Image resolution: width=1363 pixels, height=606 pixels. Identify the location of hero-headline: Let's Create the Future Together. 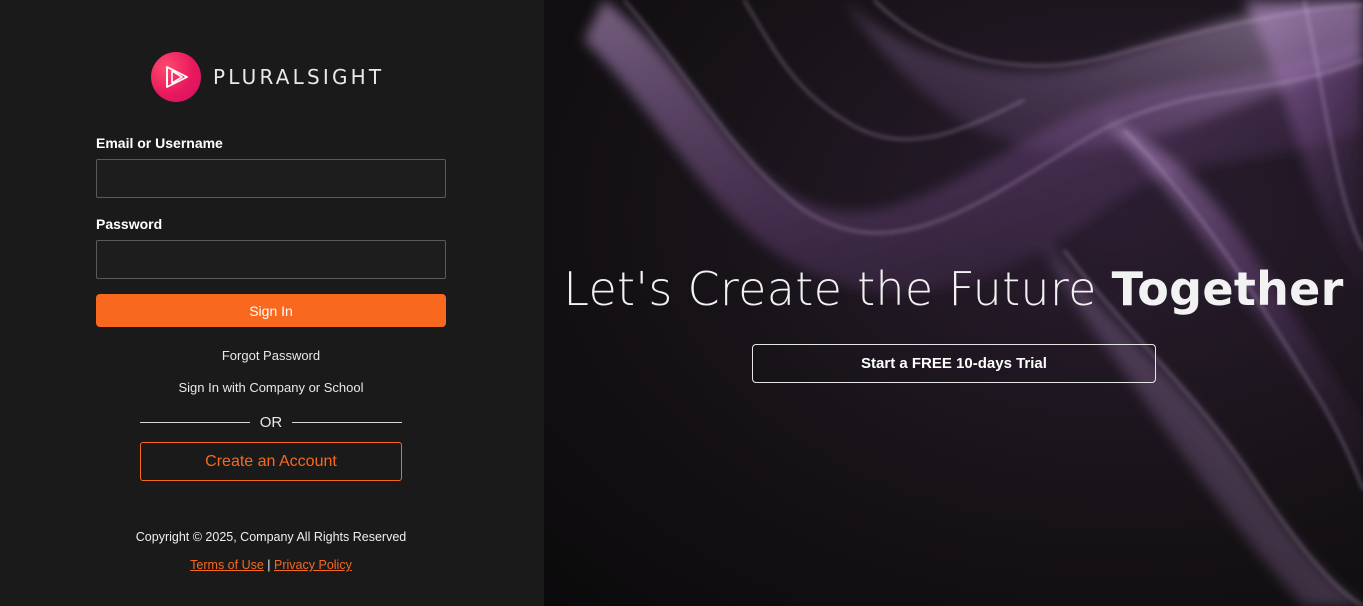
(953, 289).